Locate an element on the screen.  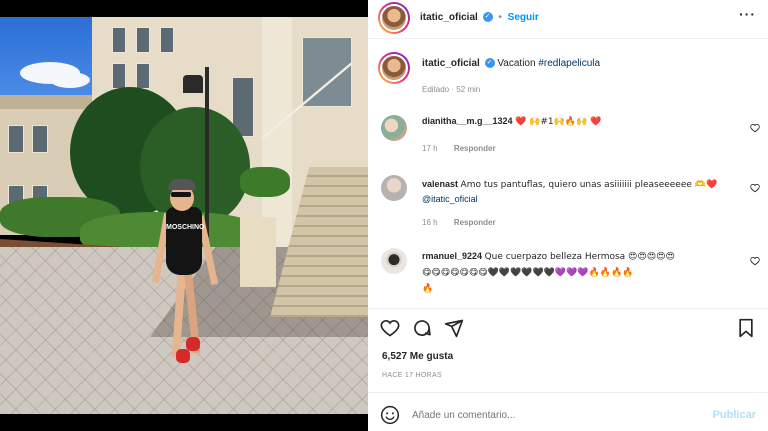
caption-hashtag: #redlapelicula is located at coordinates (569, 63).